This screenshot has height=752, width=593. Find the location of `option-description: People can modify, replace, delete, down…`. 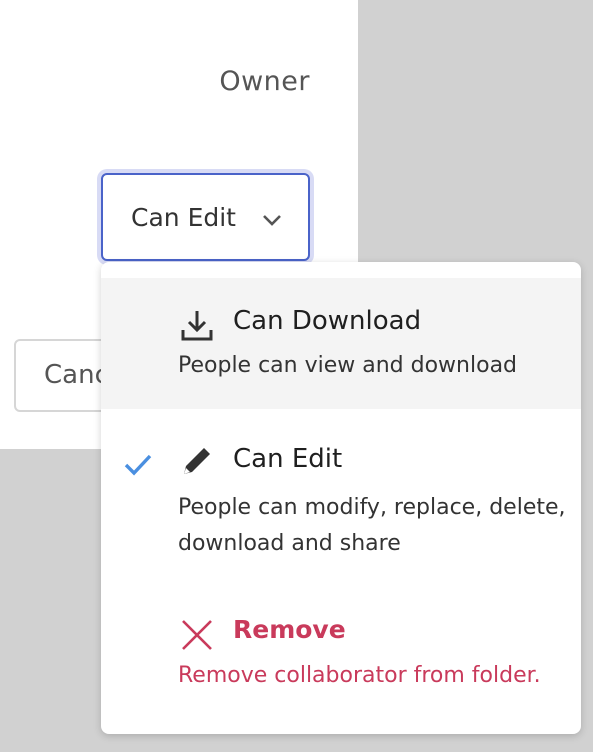

option-description: People can modify, replace, delete, down… is located at coordinates (372, 525).